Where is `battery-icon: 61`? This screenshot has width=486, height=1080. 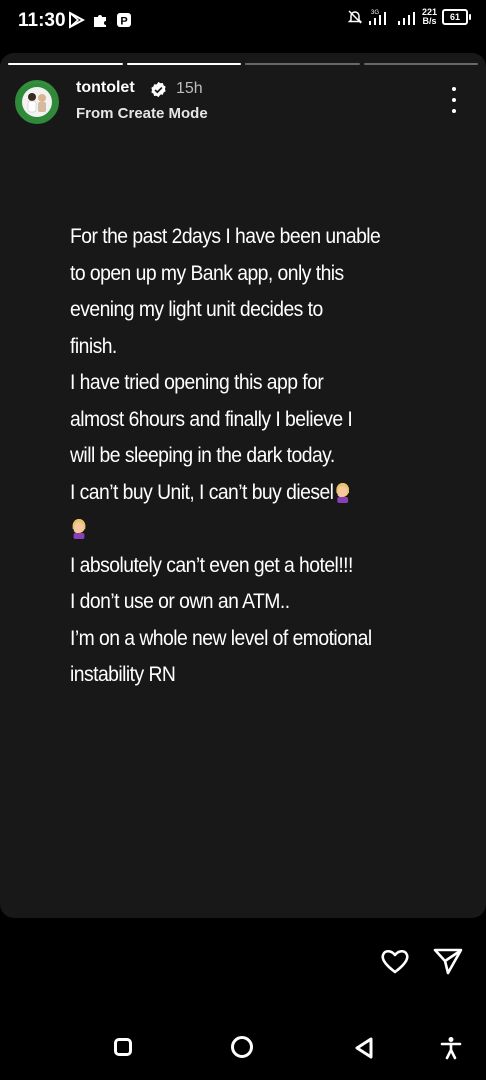 battery-icon: 61 is located at coordinates (456, 17).